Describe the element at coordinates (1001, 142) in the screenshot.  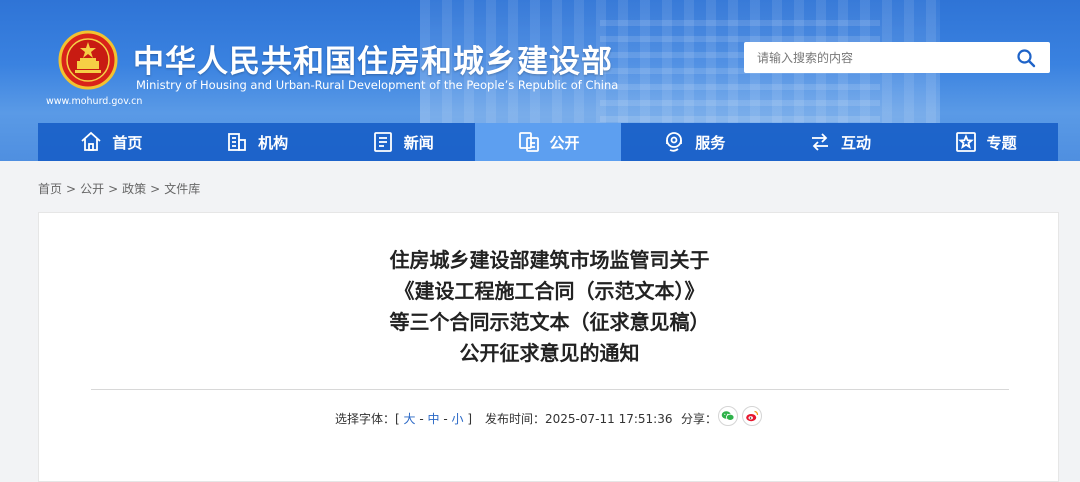
I see `nav-label: 专题` at that location.